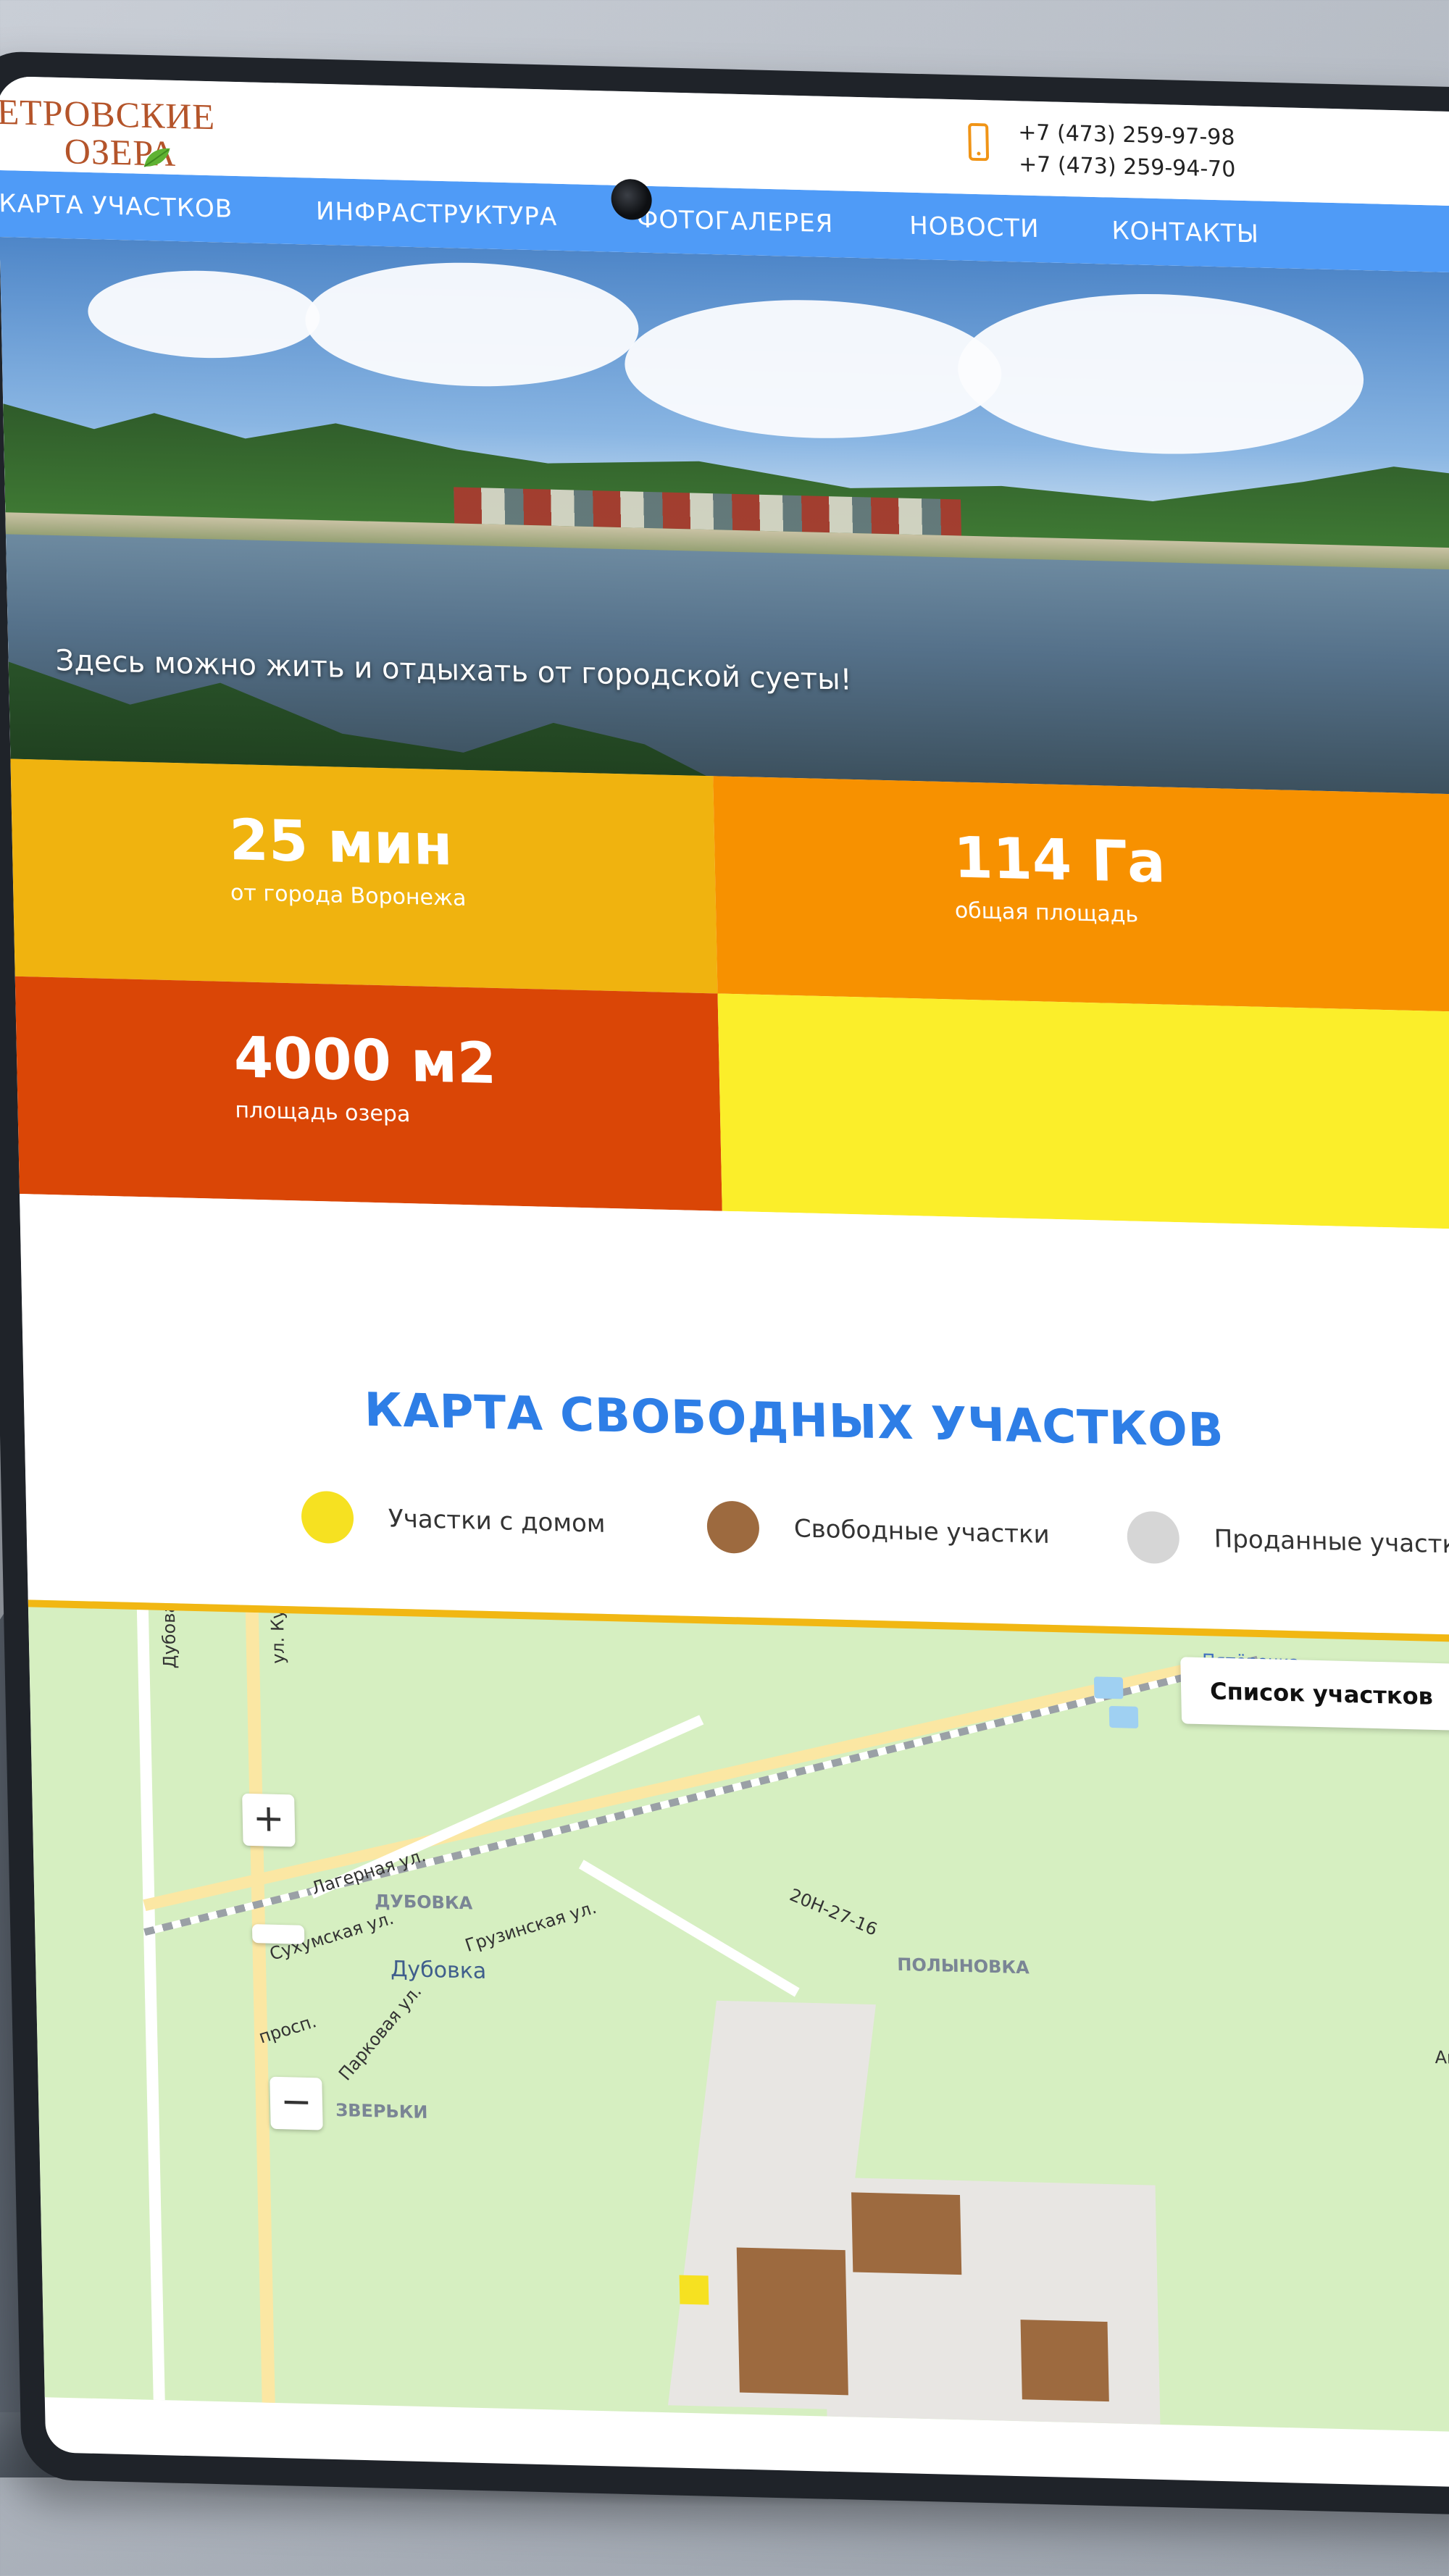 Image resolution: width=1449 pixels, height=2576 pixels. What do you see at coordinates (922, 1532) in the screenshot?
I see `legend-label: Свободные участки` at bounding box center [922, 1532].